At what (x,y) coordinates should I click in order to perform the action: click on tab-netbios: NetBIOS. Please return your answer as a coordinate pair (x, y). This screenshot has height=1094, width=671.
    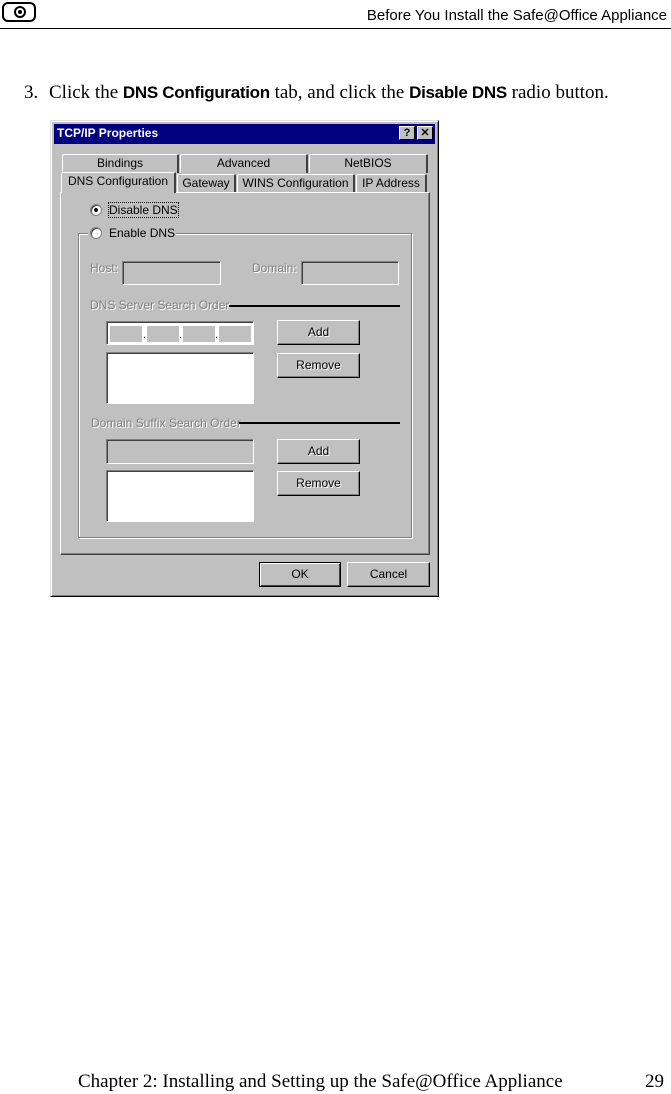
    Looking at the image, I should click on (368, 163).